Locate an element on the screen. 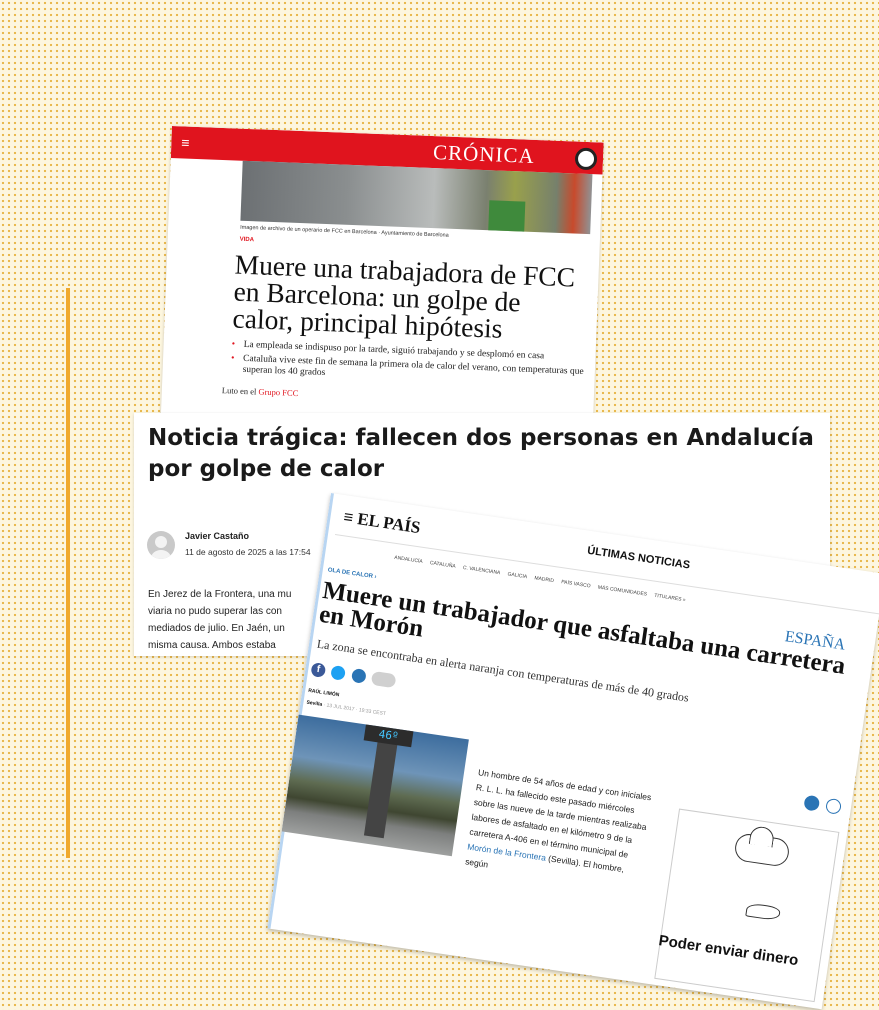 The height and width of the screenshot is (1010, 879). author-name: RAÚL LIMÓN is located at coordinates (324, 693).